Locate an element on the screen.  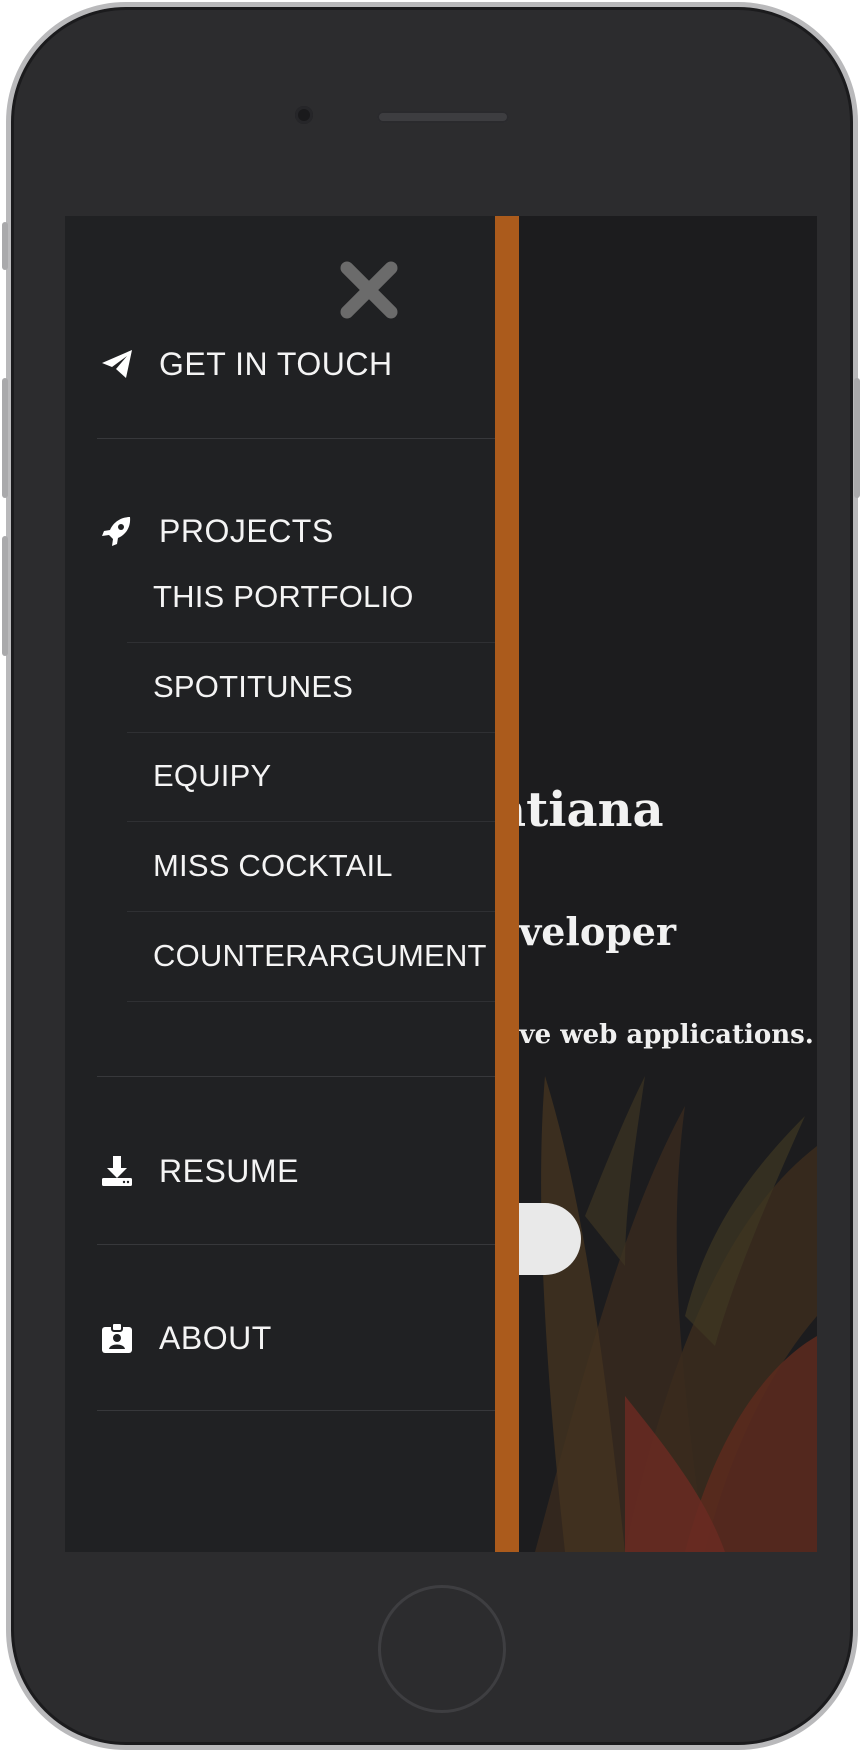
project-counterargument: COUNTERARGUMENT is located at coordinates (324, 956).